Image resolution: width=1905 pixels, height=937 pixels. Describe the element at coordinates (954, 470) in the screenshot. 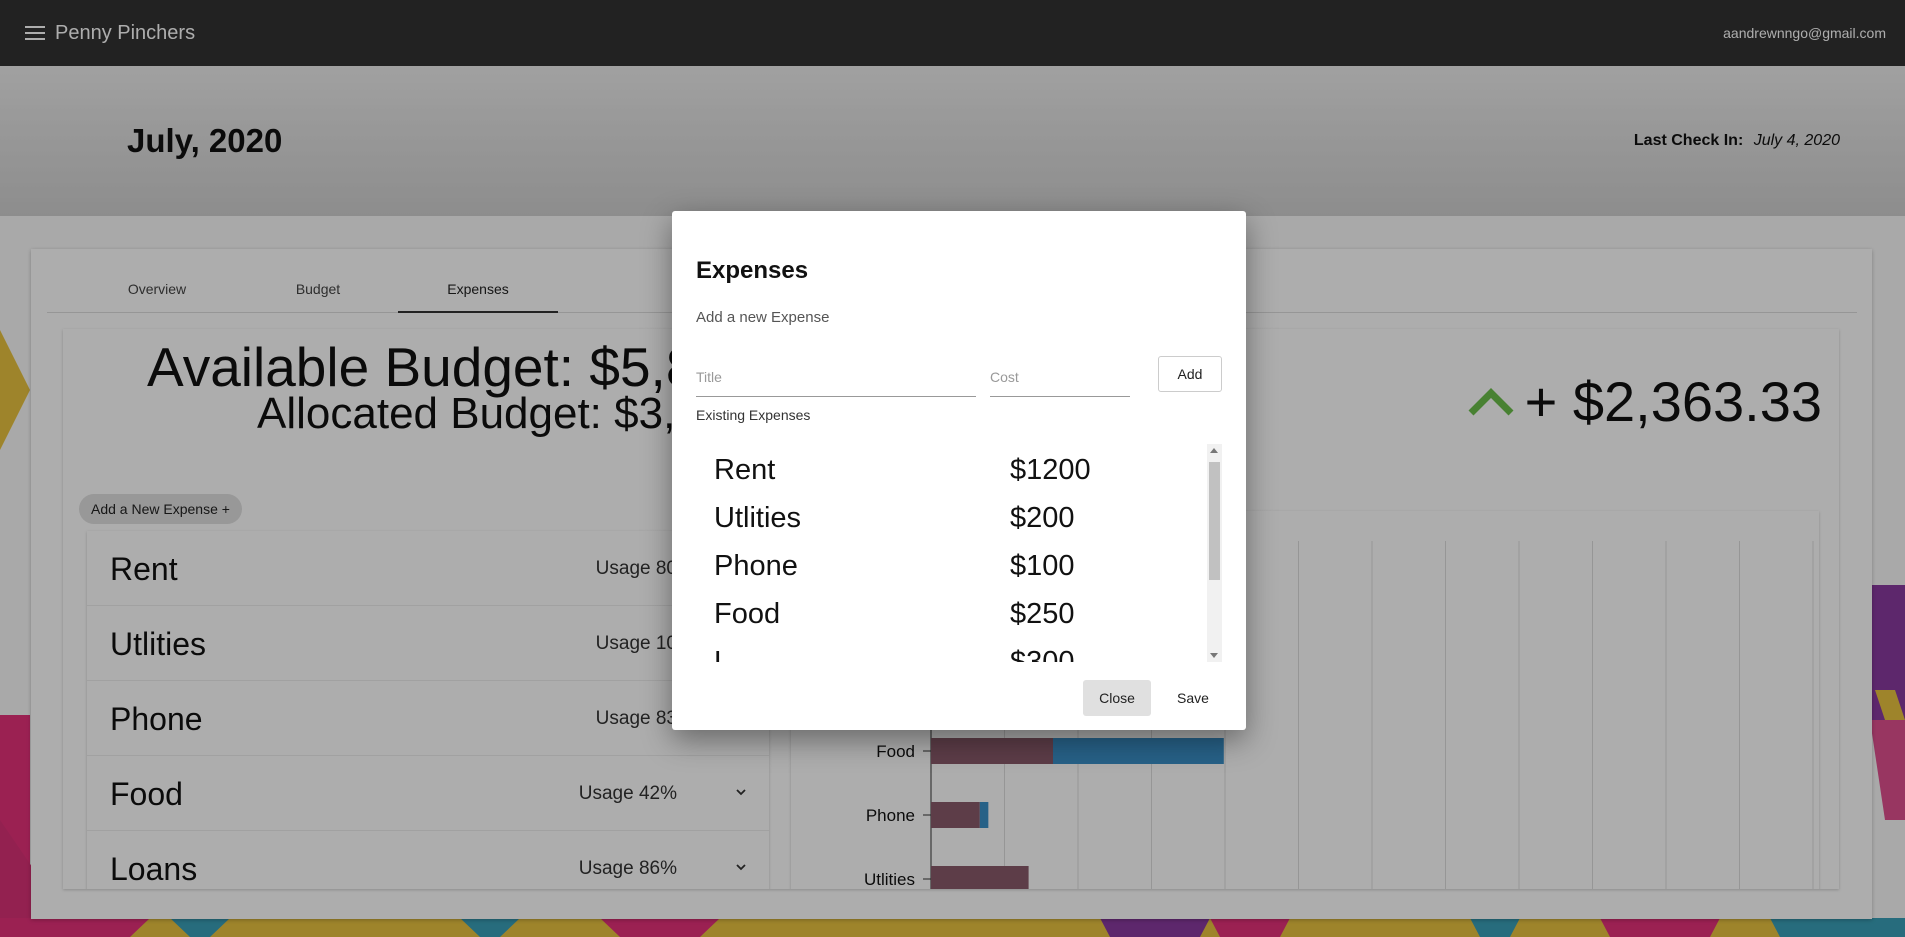

I see `list-item: Rent $1200` at that location.